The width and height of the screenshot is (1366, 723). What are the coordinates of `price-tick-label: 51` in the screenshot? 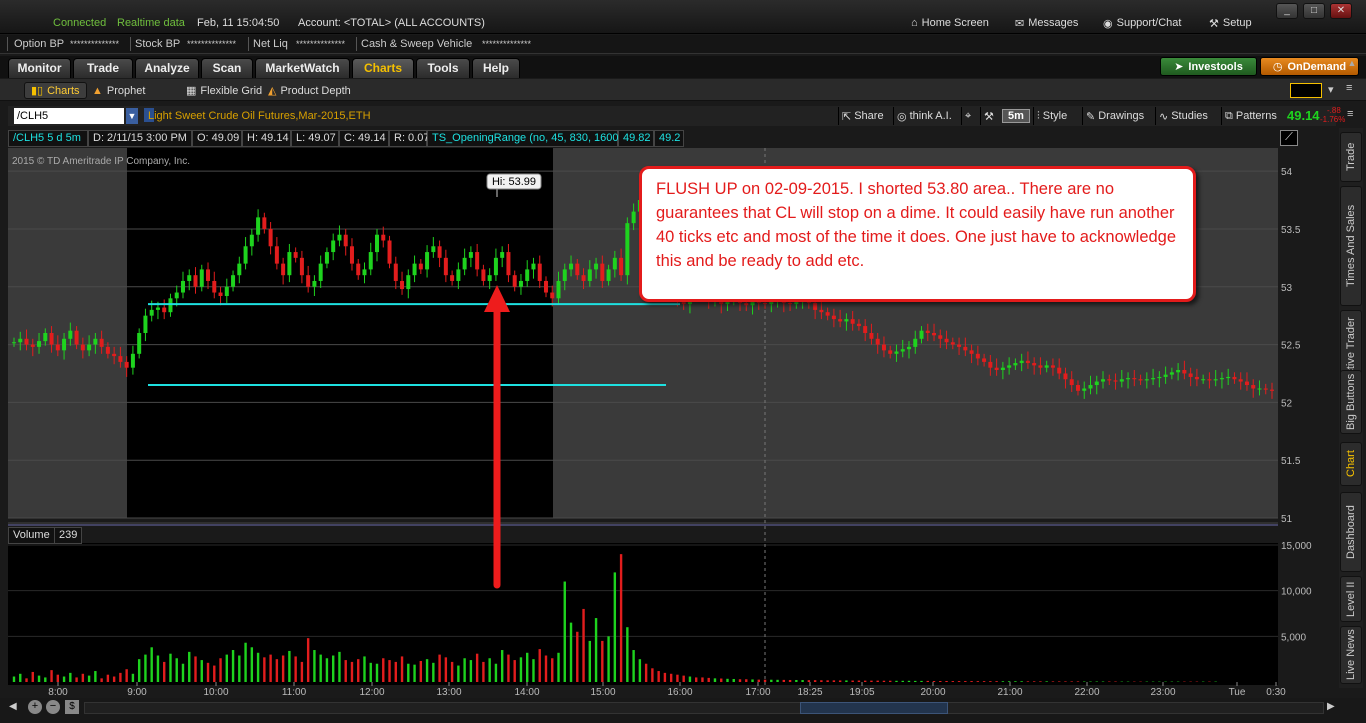 It's located at (1287, 519).